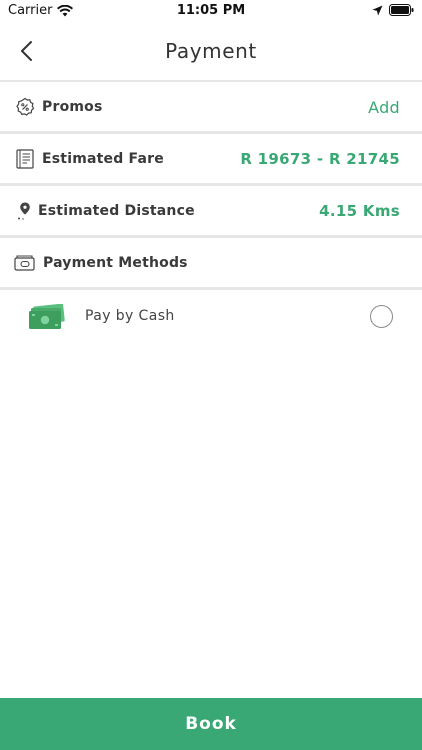 This screenshot has width=422, height=750. Describe the element at coordinates (211, 160) in the screenshot. I see `estimated-fare-row: Estimated Fare R 19673 - R 21745` at that location.